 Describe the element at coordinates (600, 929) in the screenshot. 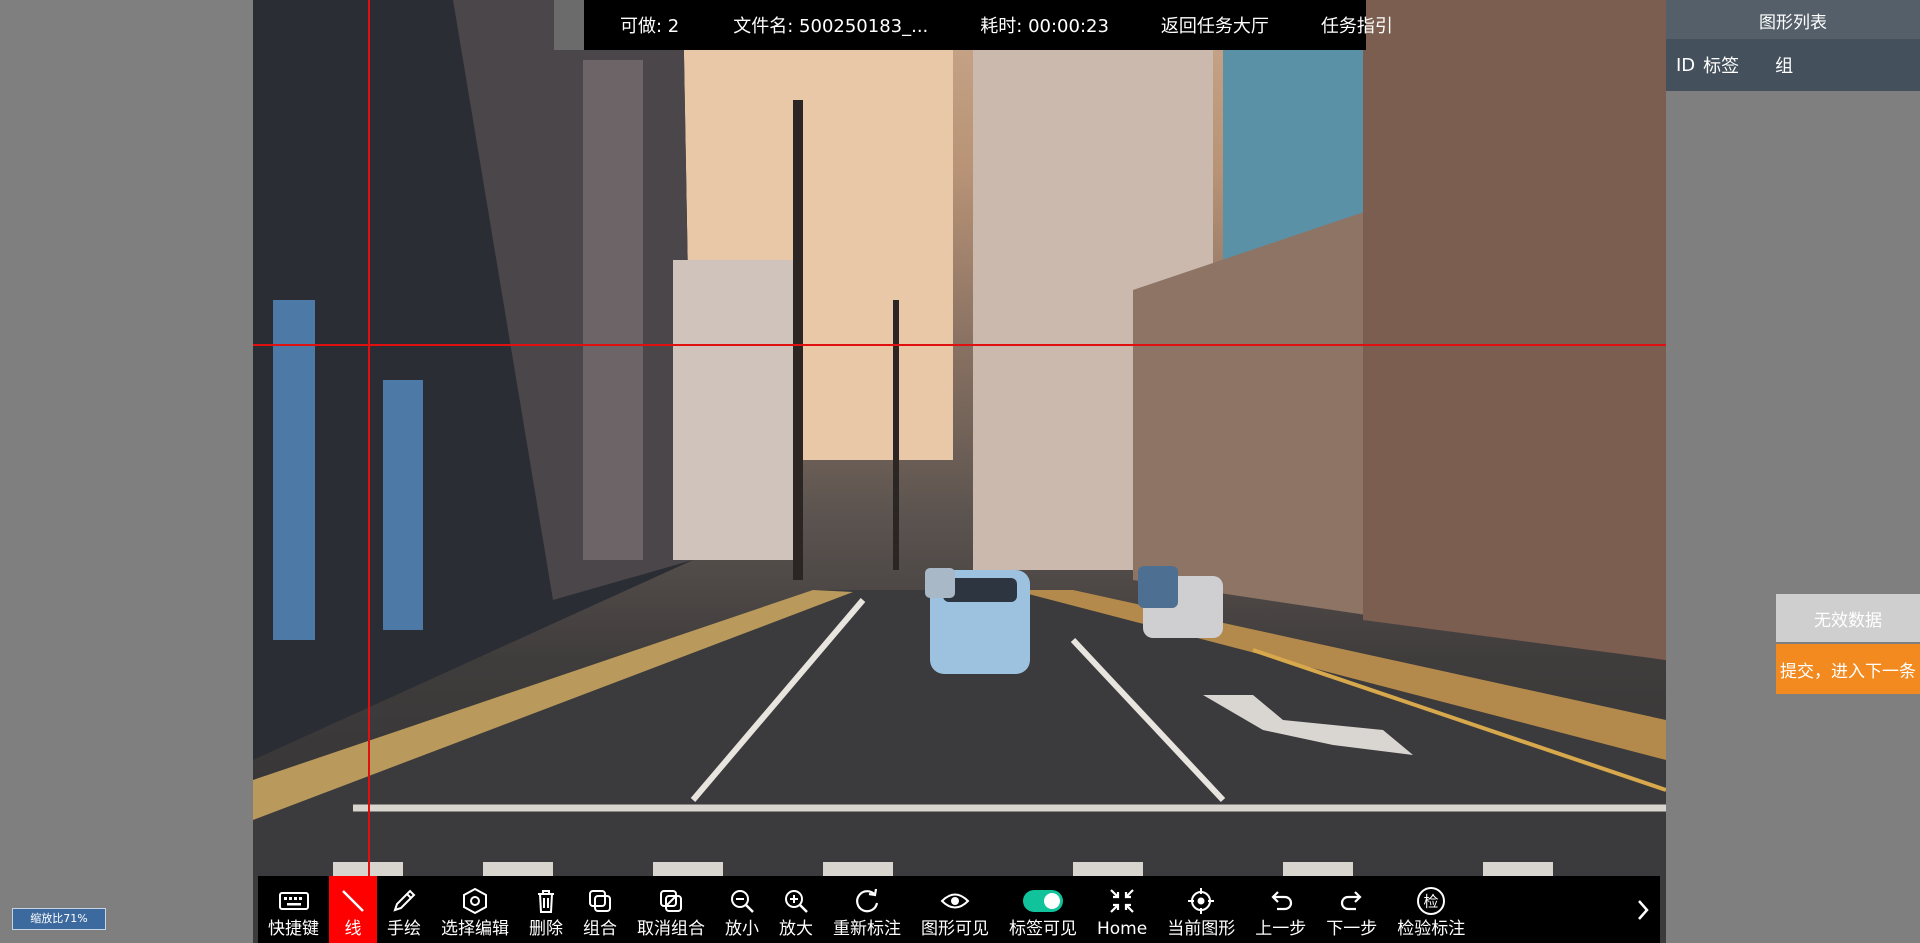

I see `tool-label: 组合` at that location.